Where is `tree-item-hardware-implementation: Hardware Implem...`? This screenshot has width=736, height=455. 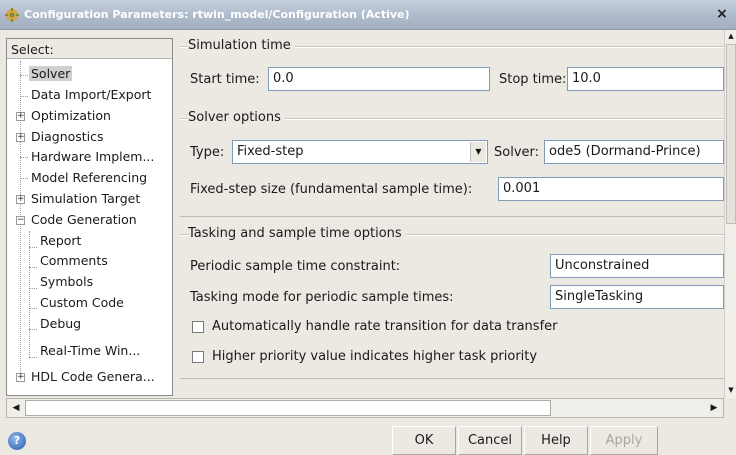 tree-item-hardware-implementation: Hardware Implem... is located at coordinates (92, 156).